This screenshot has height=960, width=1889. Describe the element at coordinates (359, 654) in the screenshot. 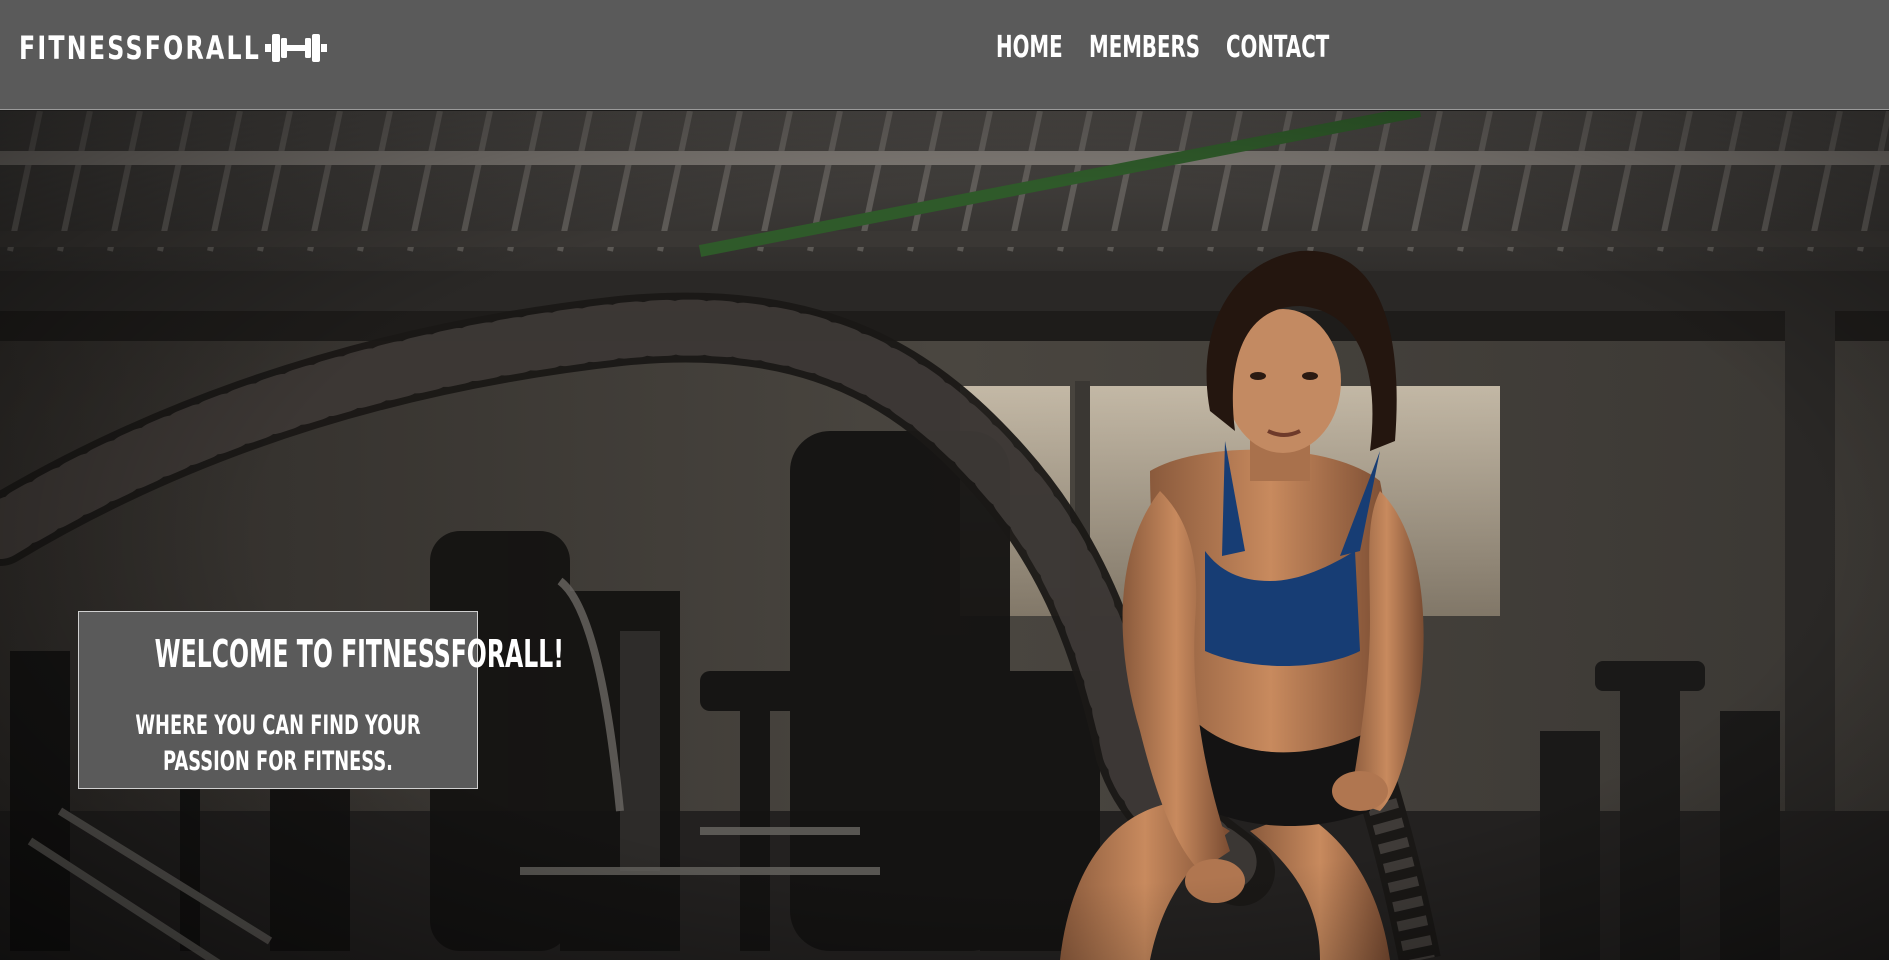

I see `welcome-title: WELCOME TO FITNESSFORALL!` at that location.